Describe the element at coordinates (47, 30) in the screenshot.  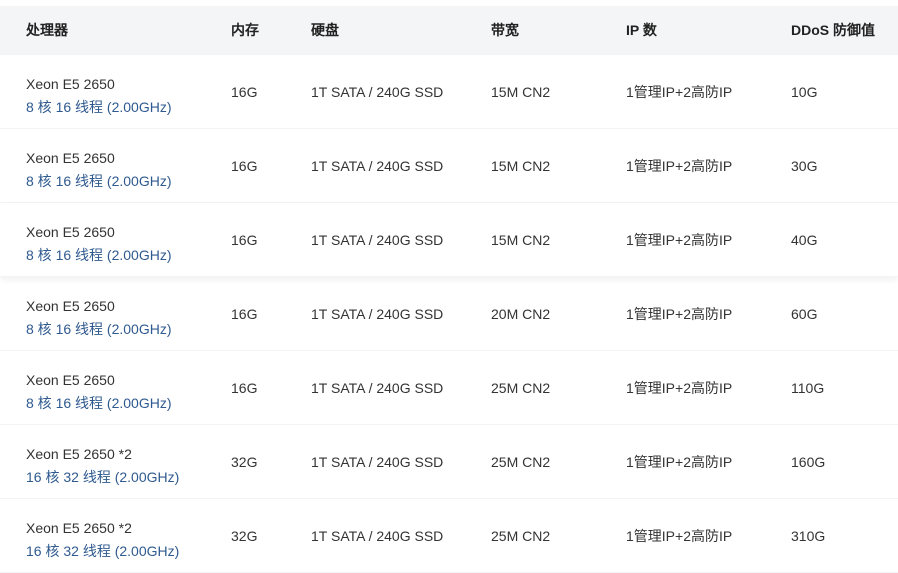
I see `column-header-cpu: 处理器` at that location.